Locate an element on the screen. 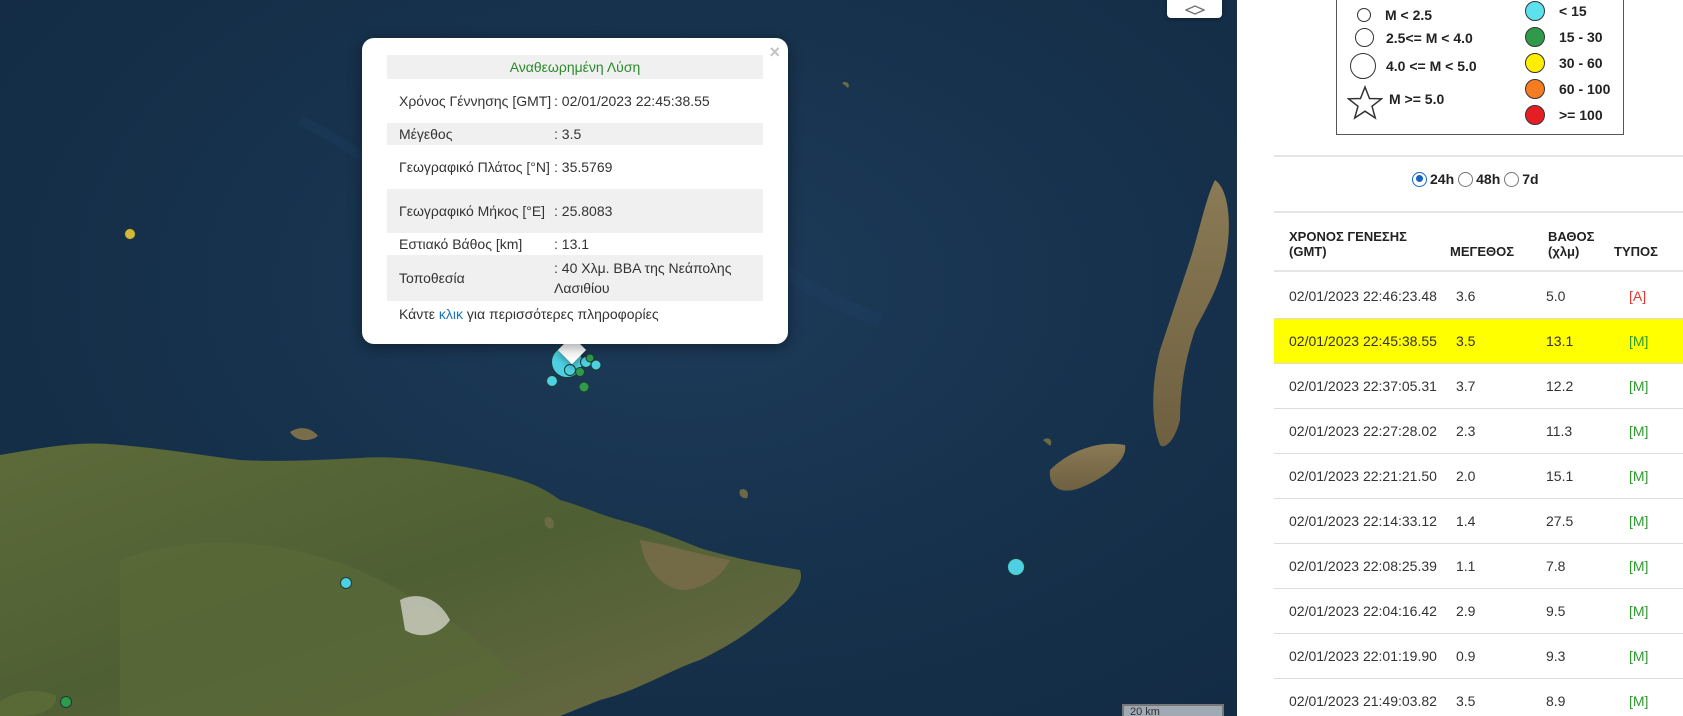 This screenshot has width=1683, height=716. popup-label: Γεωγραφικό Πλάτος [°N] is located at coordinates (474, 167).